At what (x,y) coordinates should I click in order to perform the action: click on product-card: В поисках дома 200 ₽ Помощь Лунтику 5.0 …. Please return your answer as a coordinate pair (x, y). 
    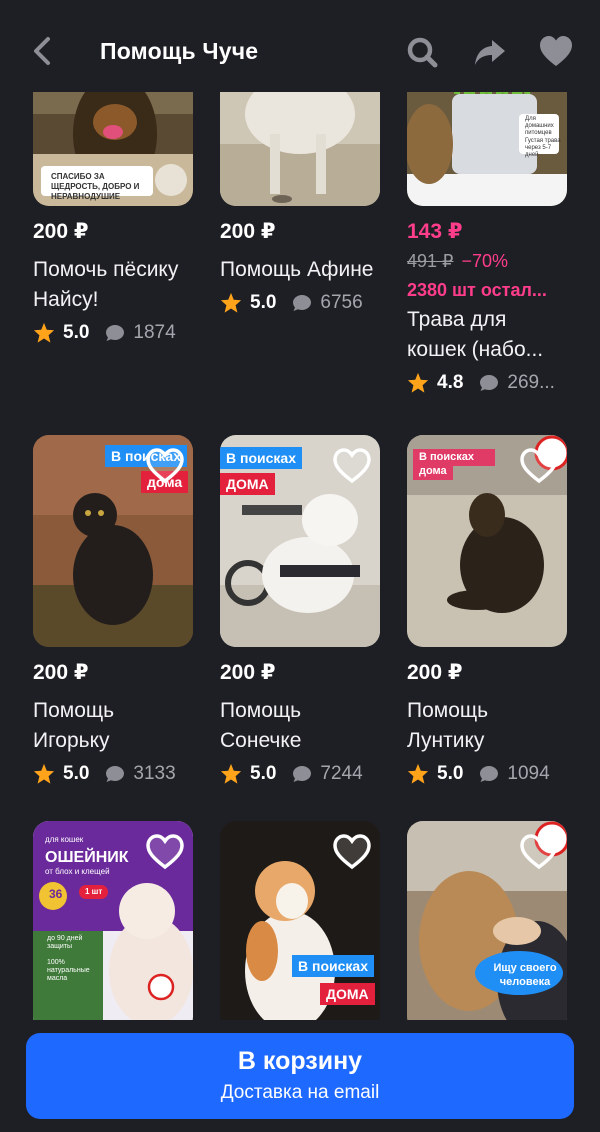
    Looking at the image, I should click on (487, 611).